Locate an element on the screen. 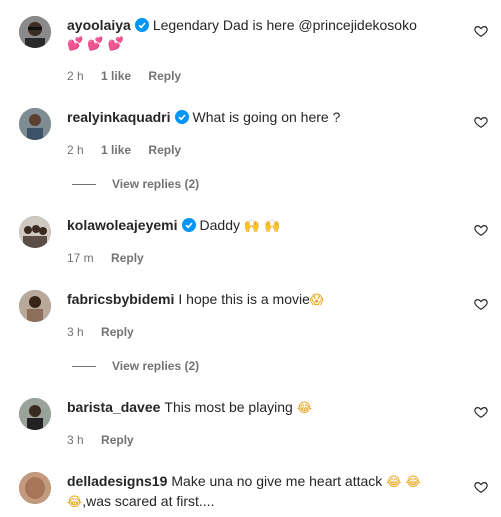  comment-text: kolawoleajeyemi Daddy 🙌 🙌 is located at coordinates (247, 226).